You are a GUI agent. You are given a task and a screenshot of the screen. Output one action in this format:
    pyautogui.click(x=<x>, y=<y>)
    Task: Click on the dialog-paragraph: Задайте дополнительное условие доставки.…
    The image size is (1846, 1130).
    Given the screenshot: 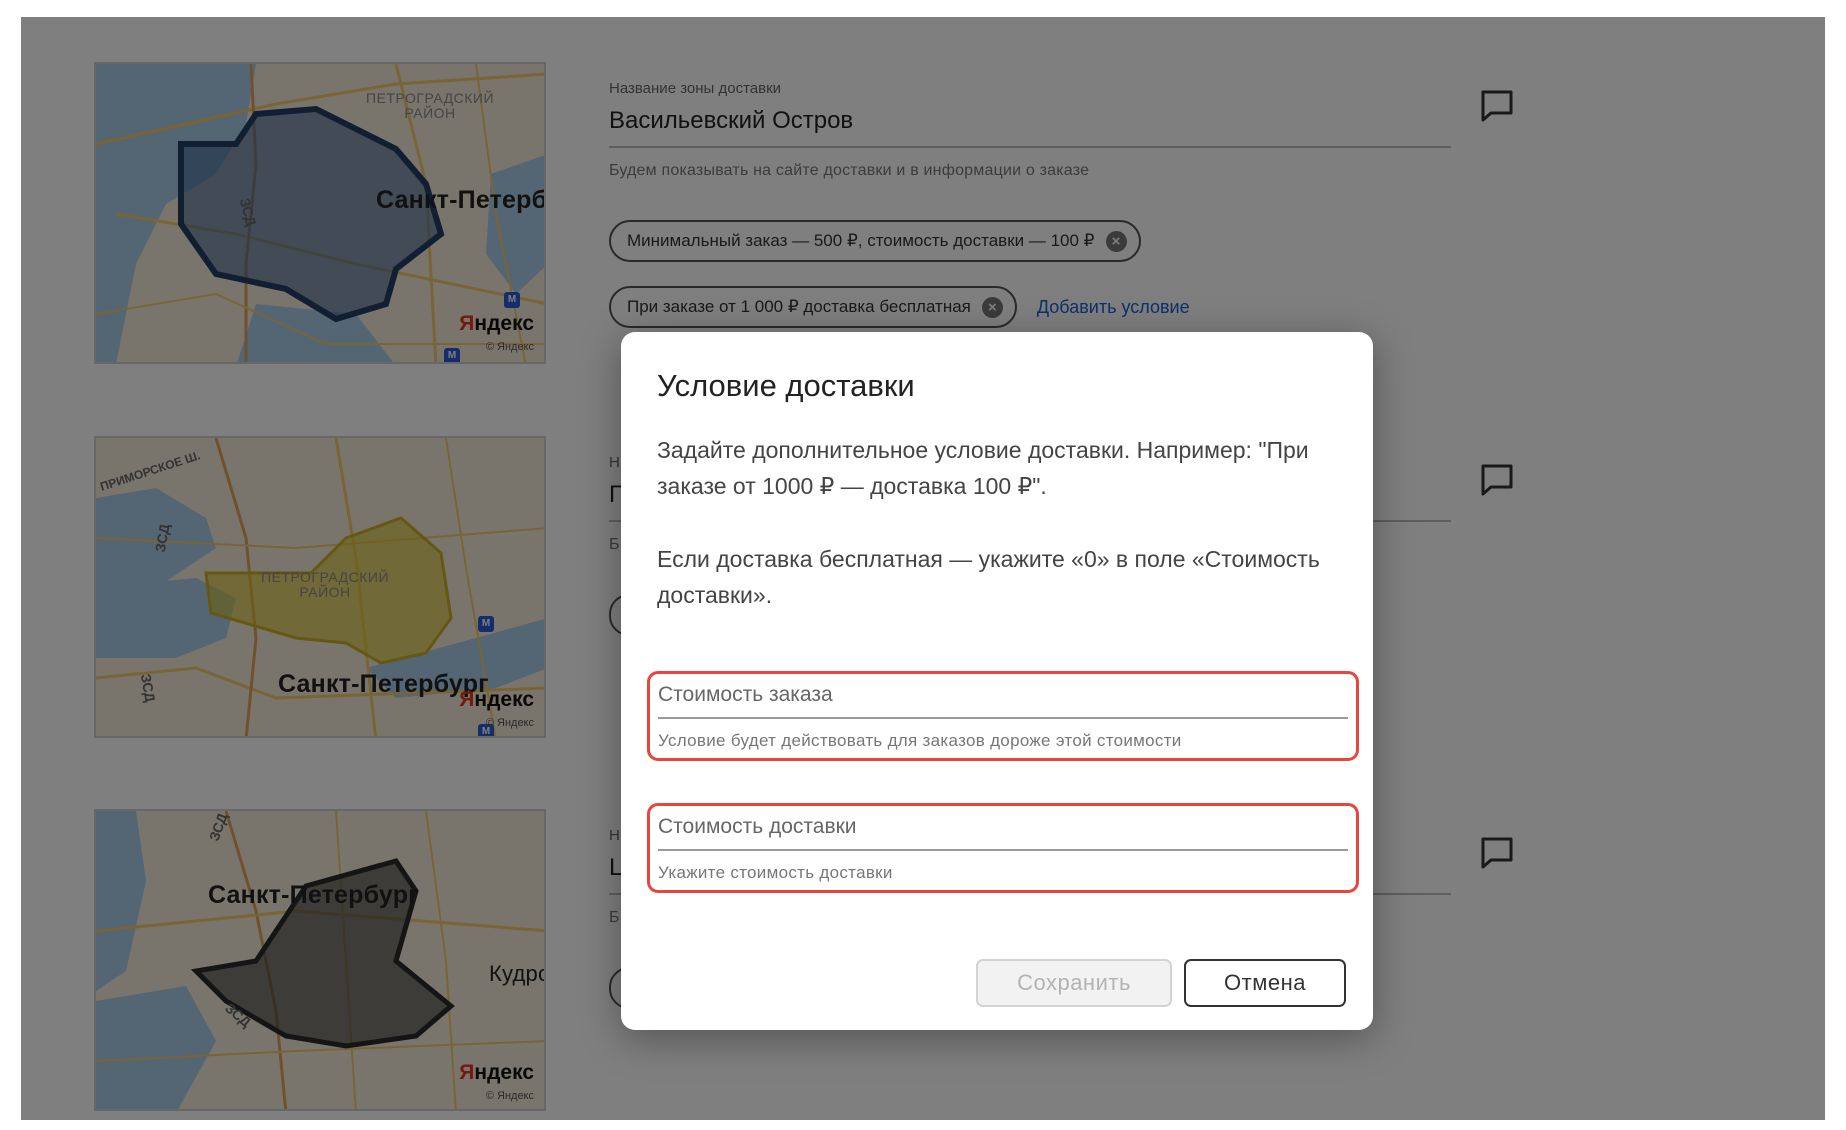 What is the action you would take?
    pyautogui.click(x=983, y=468)
    